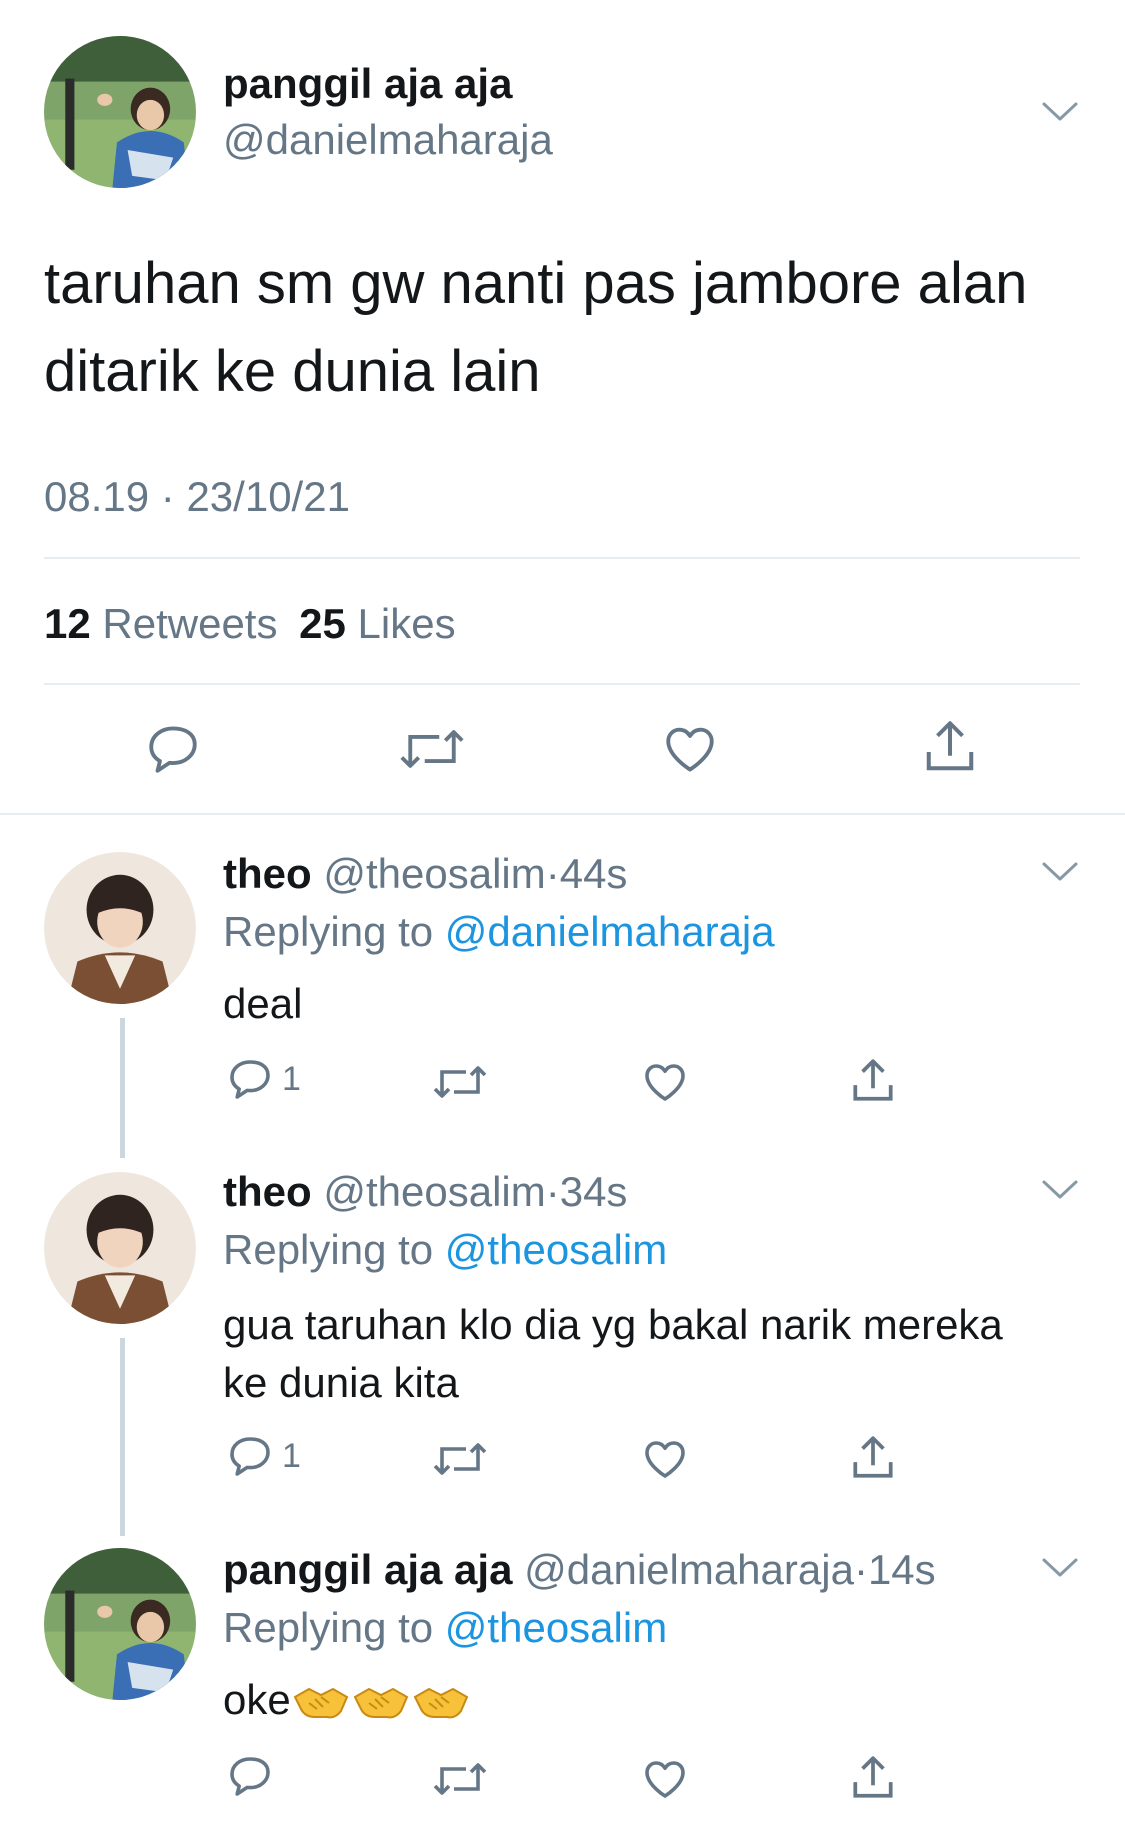 The height and width of the screenshot is (1831, 1125). I want to click on reply-2-header: theo @theosalim·34s, so click(425, 1192).